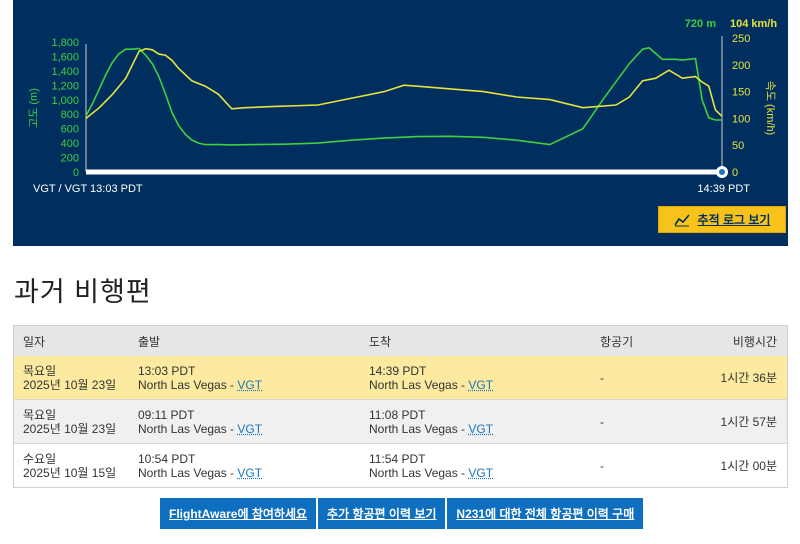 This screenshot has width=800, height=544. What do you see at coordinates (738, 146) in the screenshot?
I see `speed-tick-label: 50` at bounding box center [738, 146].